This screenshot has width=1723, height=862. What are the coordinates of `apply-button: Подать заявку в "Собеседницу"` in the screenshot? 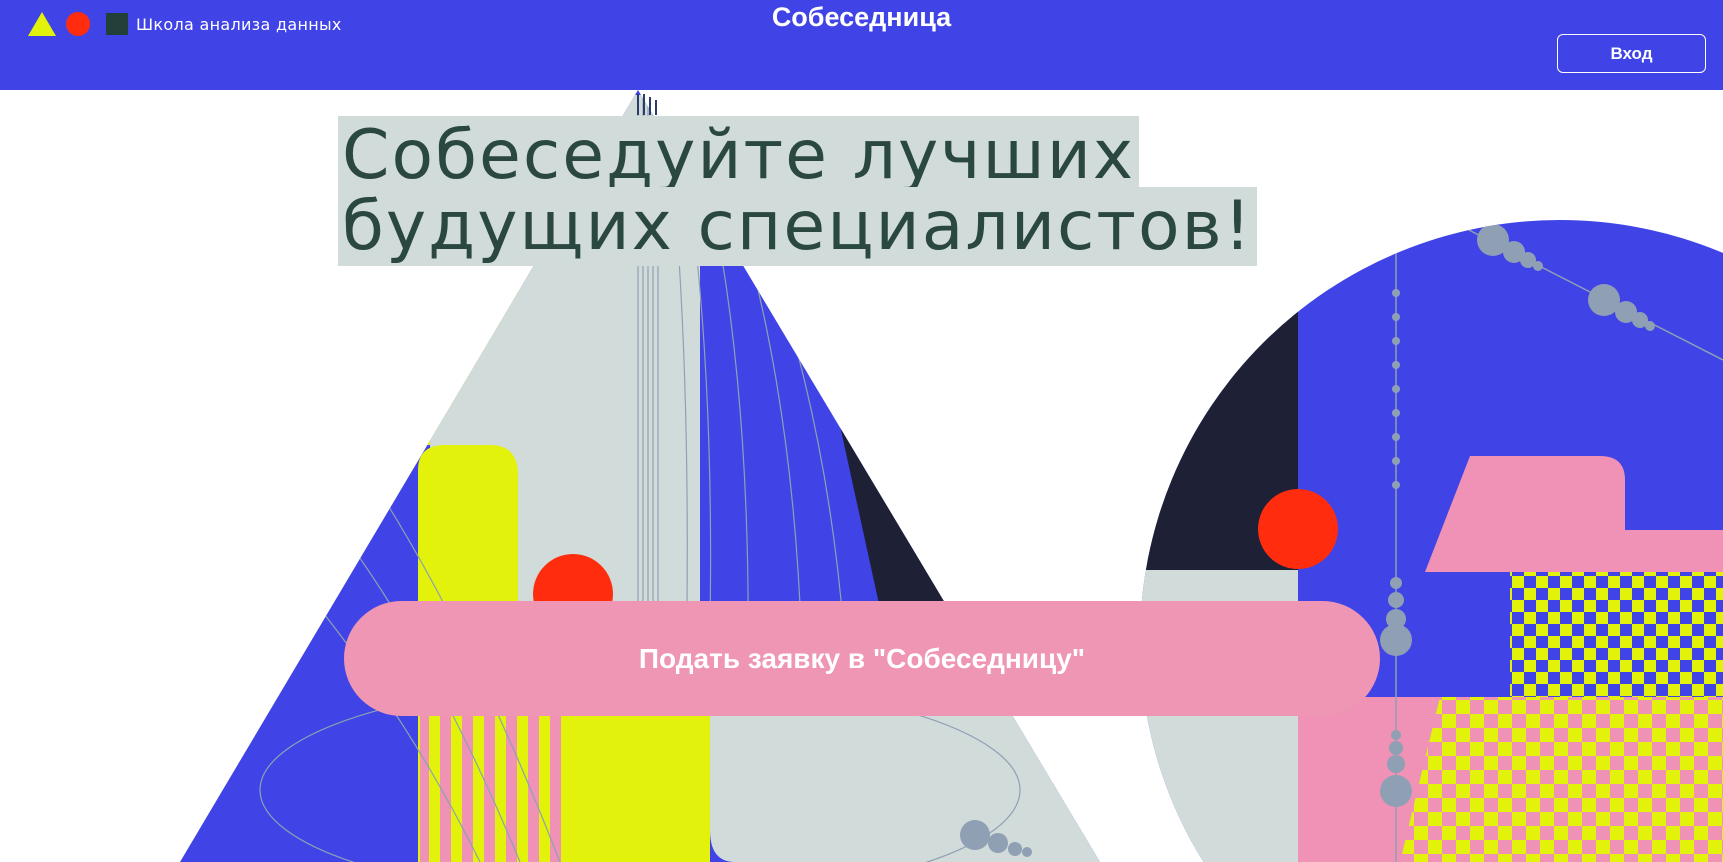 It's located at (862, 658).